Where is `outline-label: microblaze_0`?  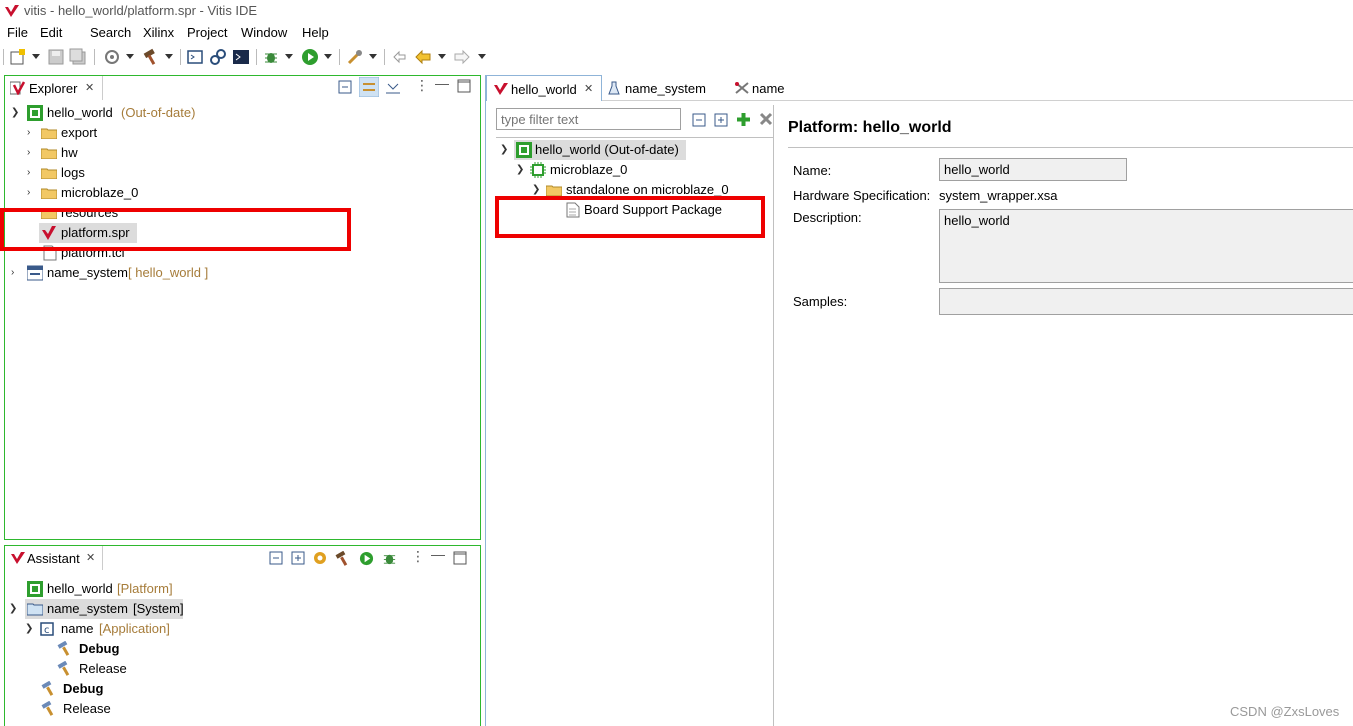 outline-label: microblaze_0 is located at coordinates (589, 169).